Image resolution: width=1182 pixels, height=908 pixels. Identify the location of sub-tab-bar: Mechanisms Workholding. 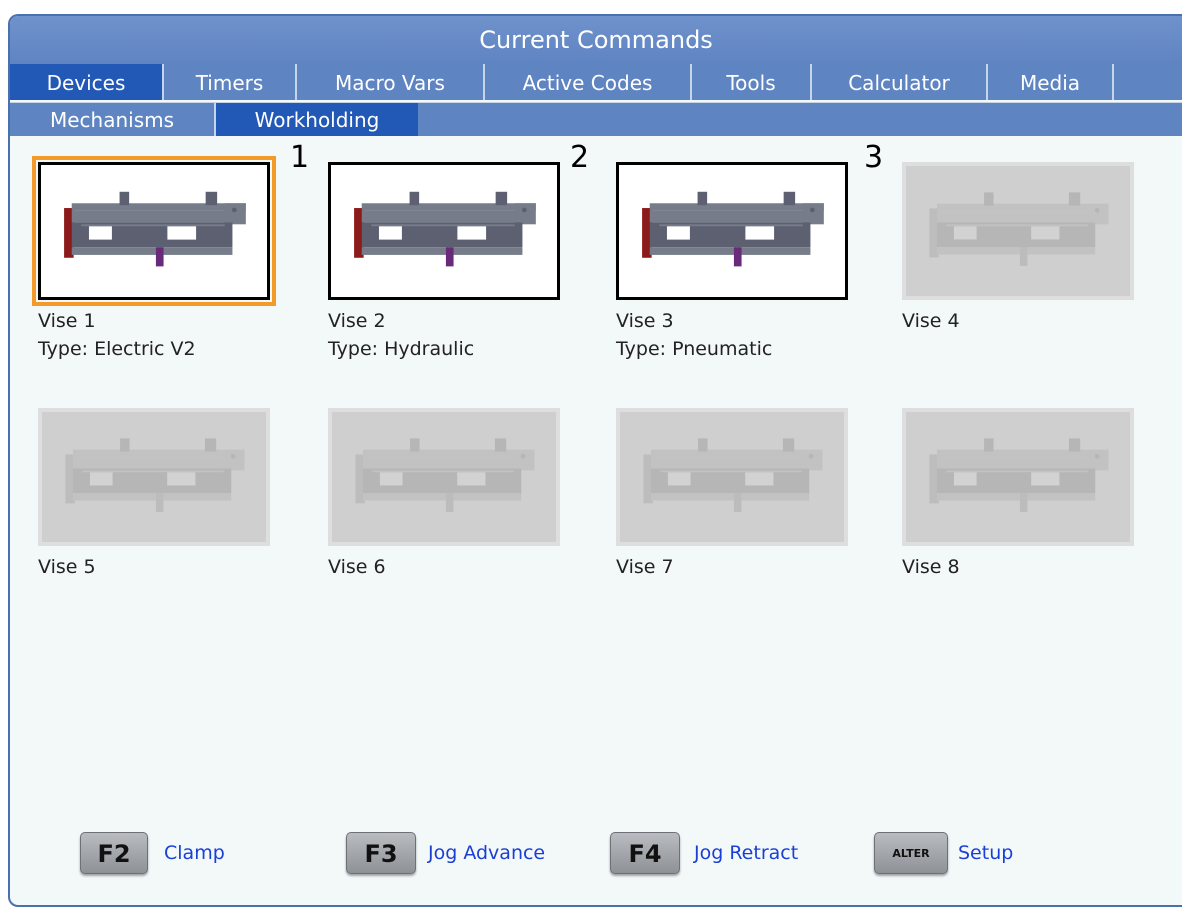
(596, 119).